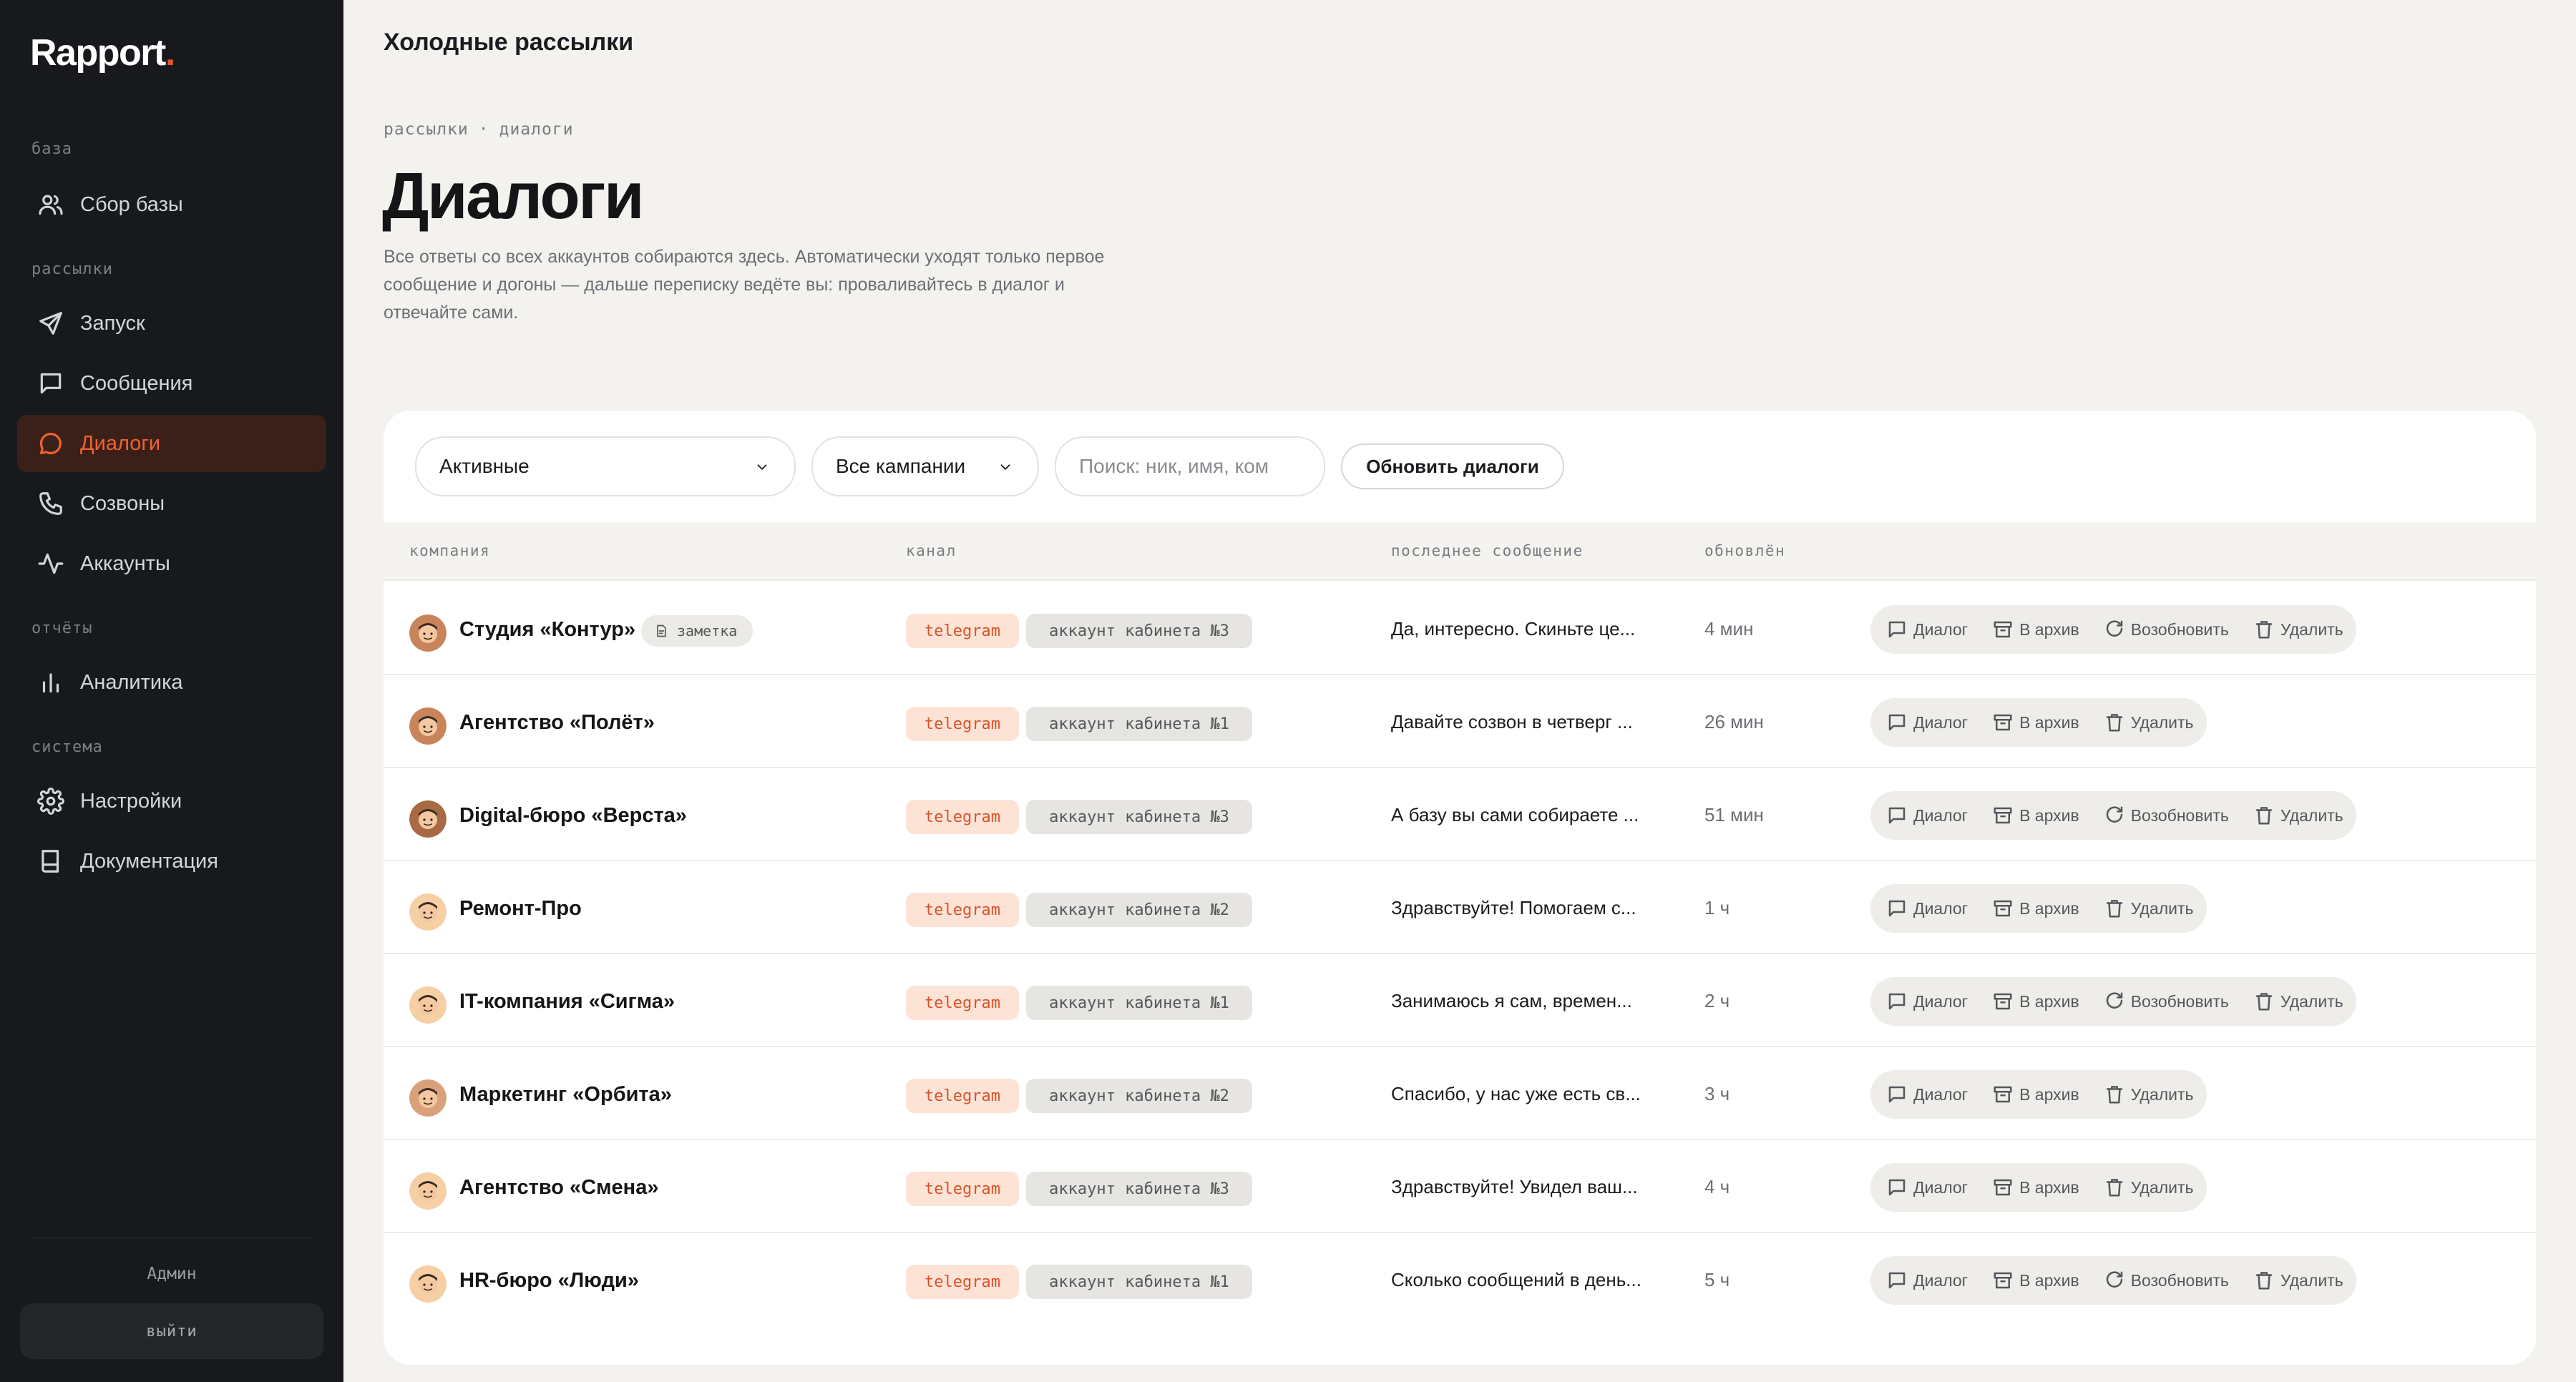 The width and height of the screenshot is (2576, 1382). Describe the element at coordinates (131, 682) in the screenshot. I see `sidebar-item-label: Аналитика` at that location.